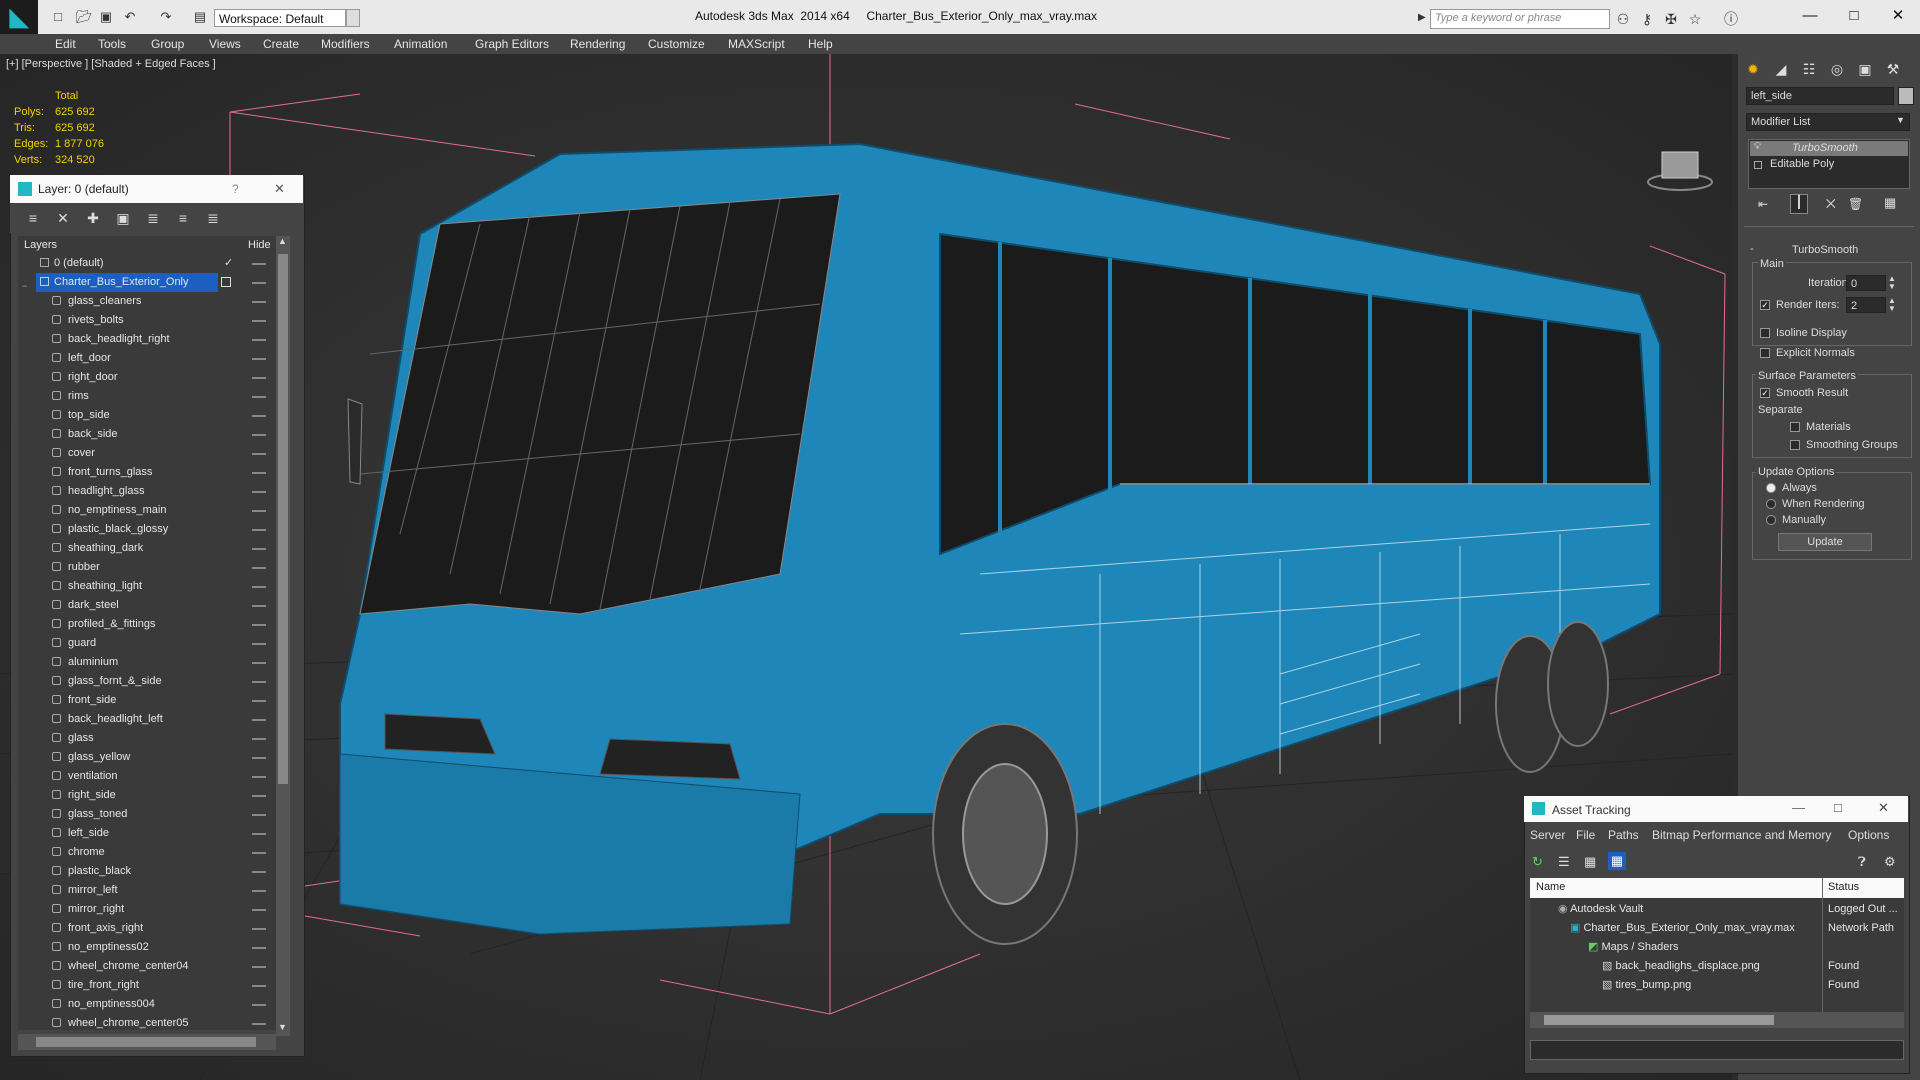  What do you see at coordinates (147, 1004) in the screenshot?
I see `layer-object-row: no_emptiness004` at bounding box center [147, 1004].